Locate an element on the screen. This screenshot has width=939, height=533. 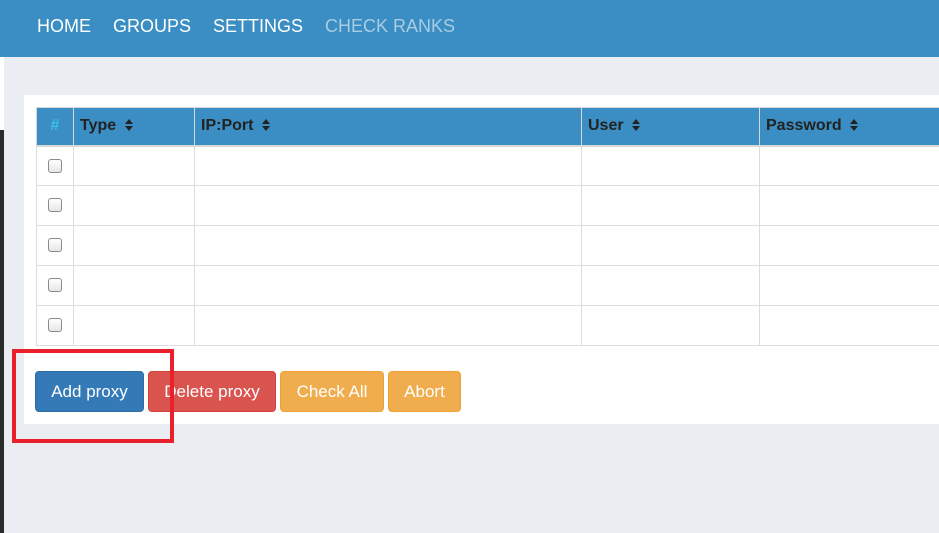
table-header-row: # Type IP:Port User Password is located at coordinates (487, 127).